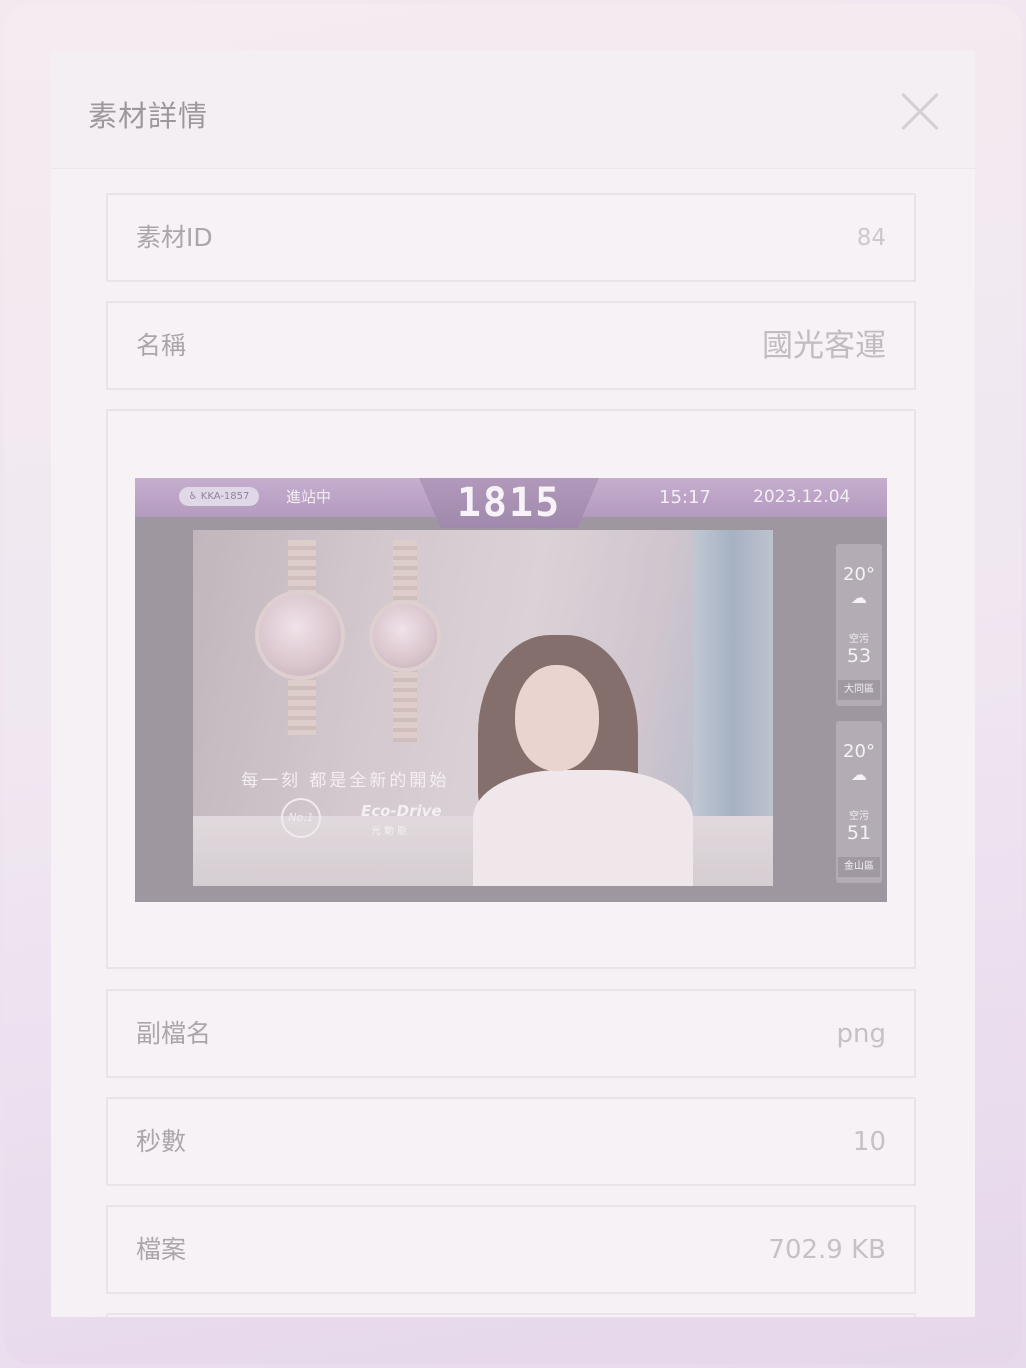  I want to click on district-label: 金山區, so click(859, 867).